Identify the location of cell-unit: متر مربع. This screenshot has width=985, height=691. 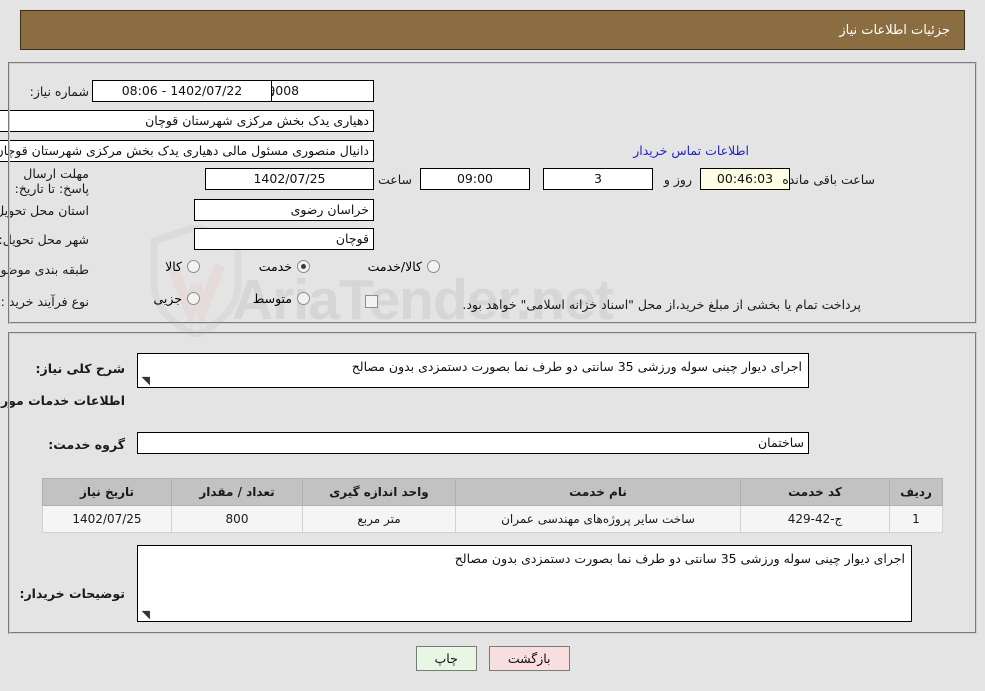
(379, 519).